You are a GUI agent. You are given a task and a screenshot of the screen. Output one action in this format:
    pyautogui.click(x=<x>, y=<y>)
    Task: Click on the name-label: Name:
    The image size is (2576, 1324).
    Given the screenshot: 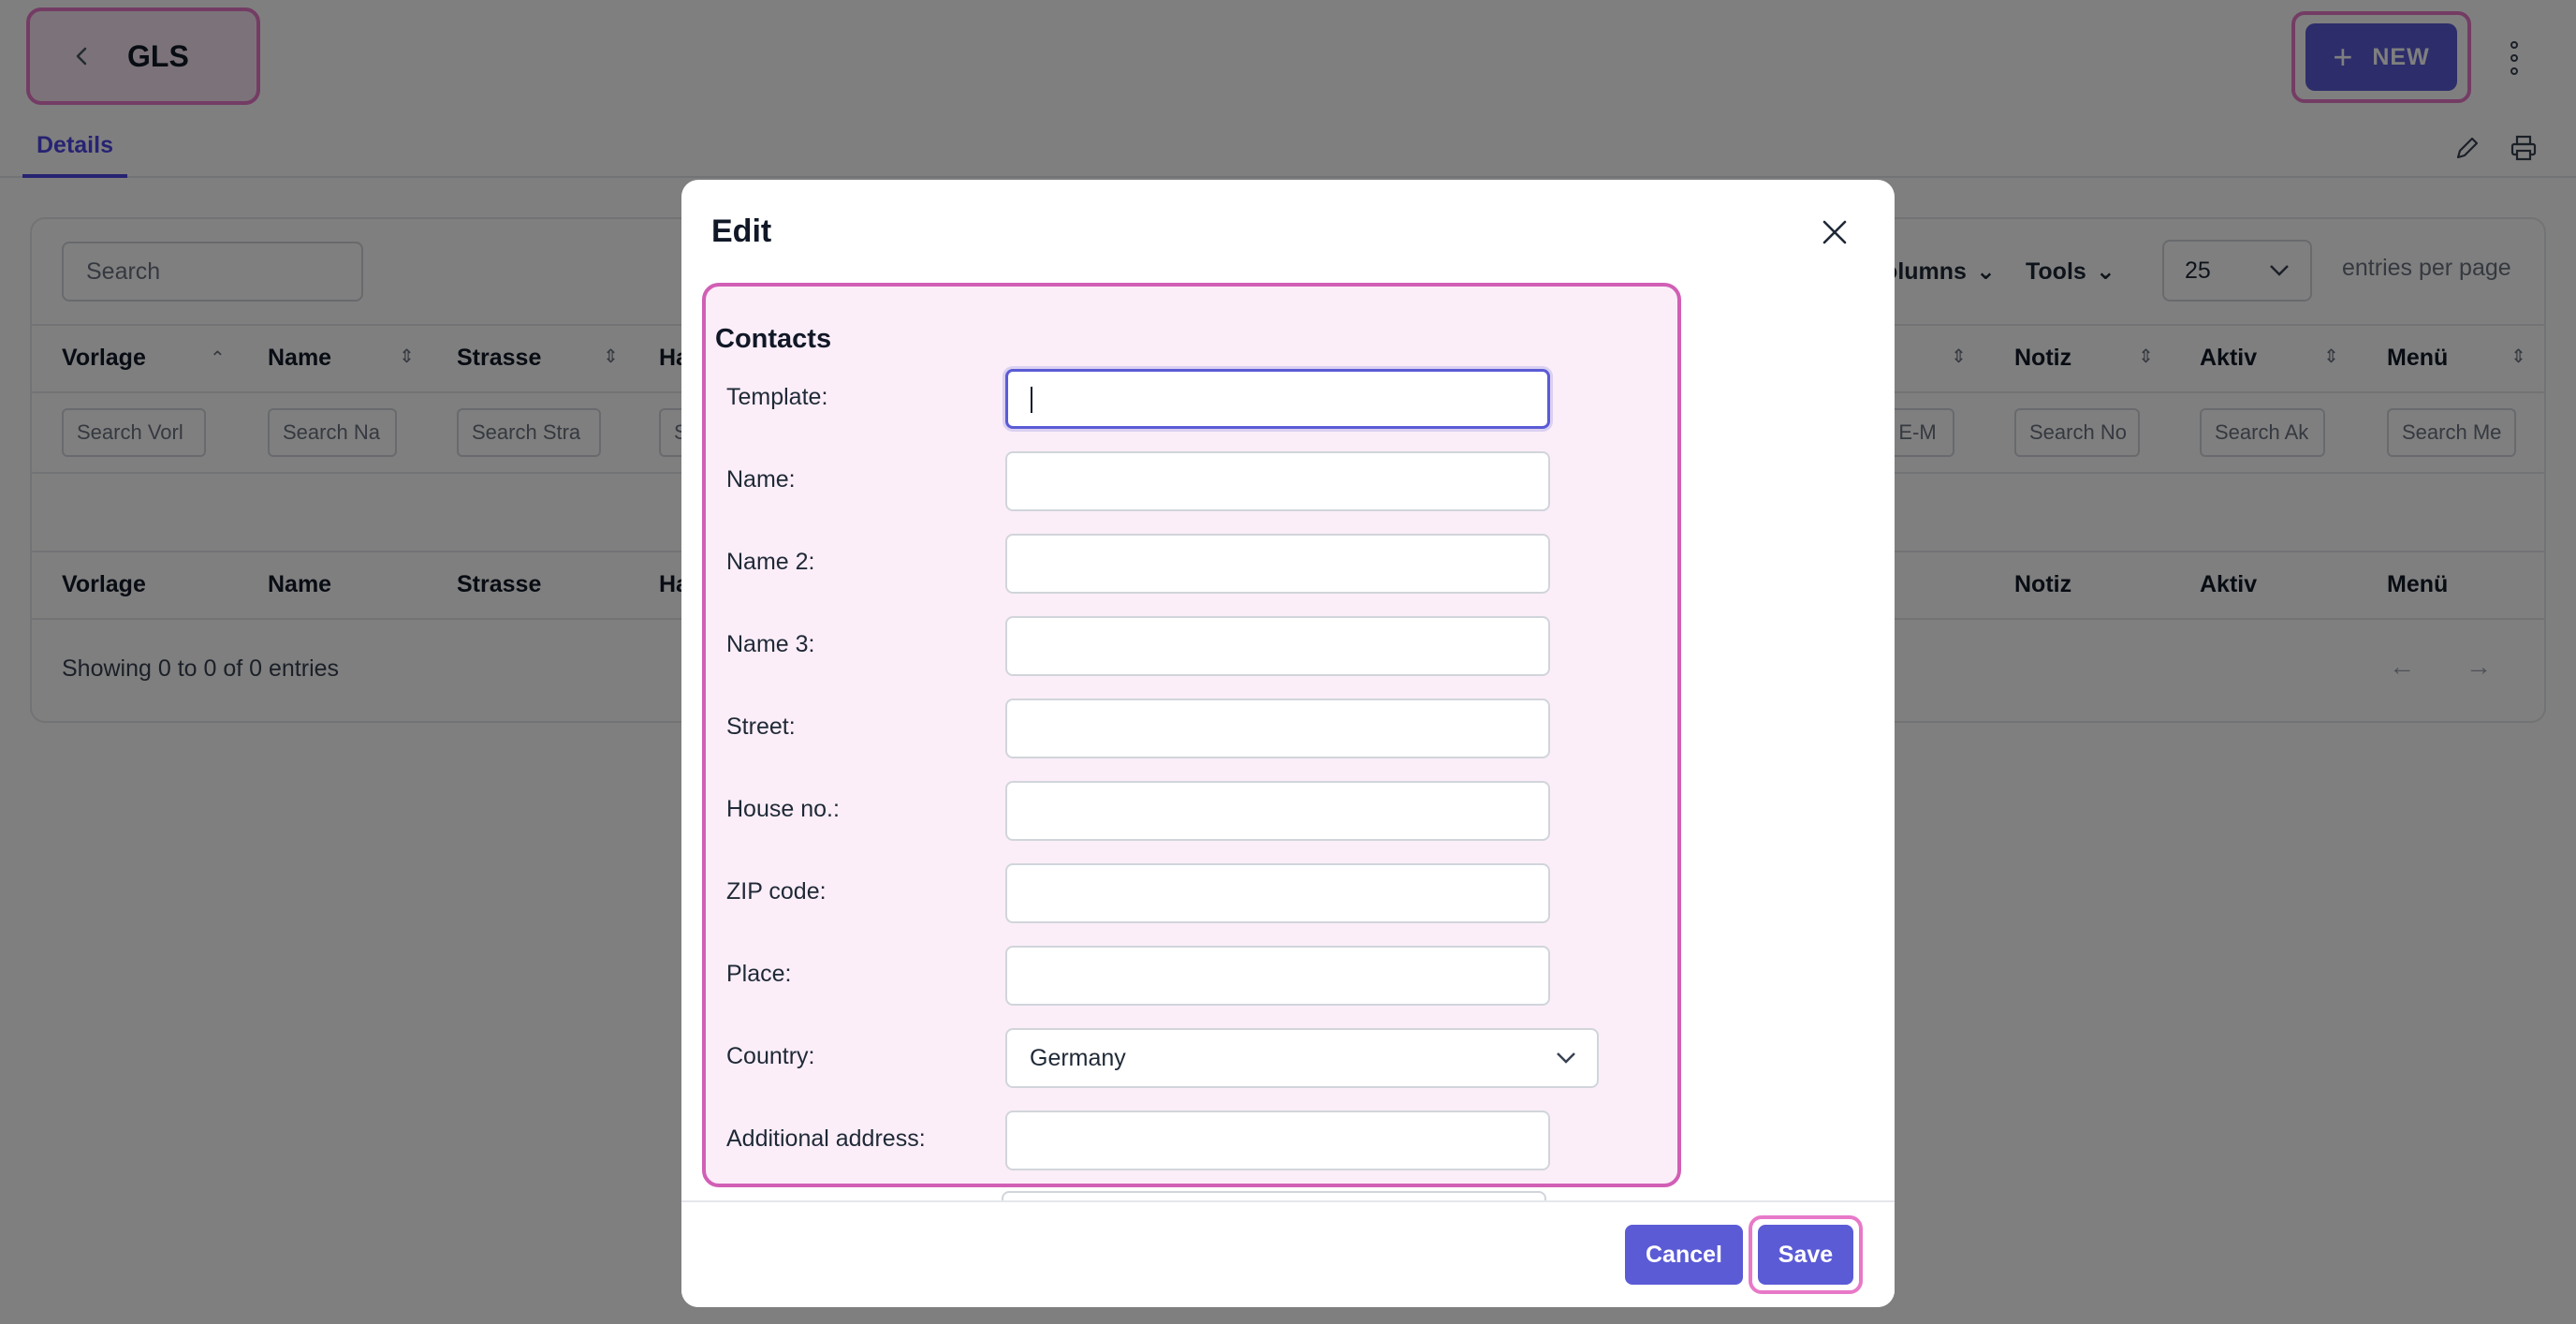 What is the action you would take?
    pyautogui.click(x=761, y=479)
    